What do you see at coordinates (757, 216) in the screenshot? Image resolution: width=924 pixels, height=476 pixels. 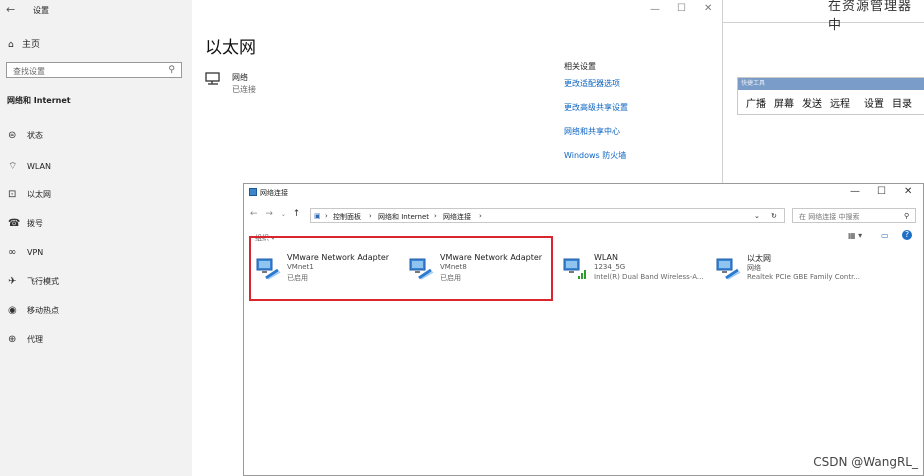 I see `address-dropdown-icon: ⌄` at bounding box center [757, 216].